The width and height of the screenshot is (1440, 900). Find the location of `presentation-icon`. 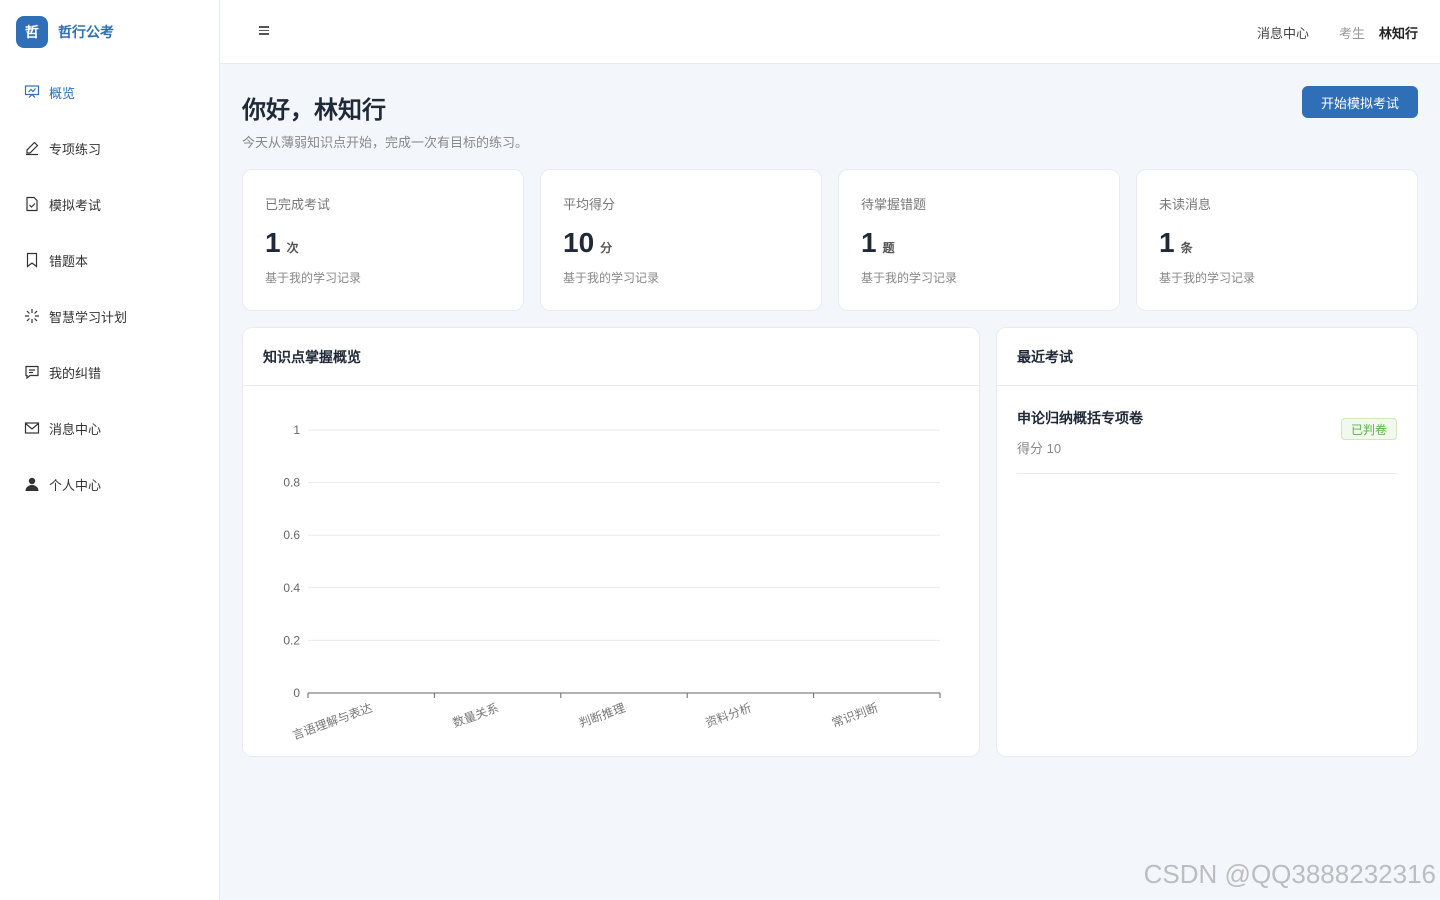

presentation-icon is located at coordinates (32, 92).